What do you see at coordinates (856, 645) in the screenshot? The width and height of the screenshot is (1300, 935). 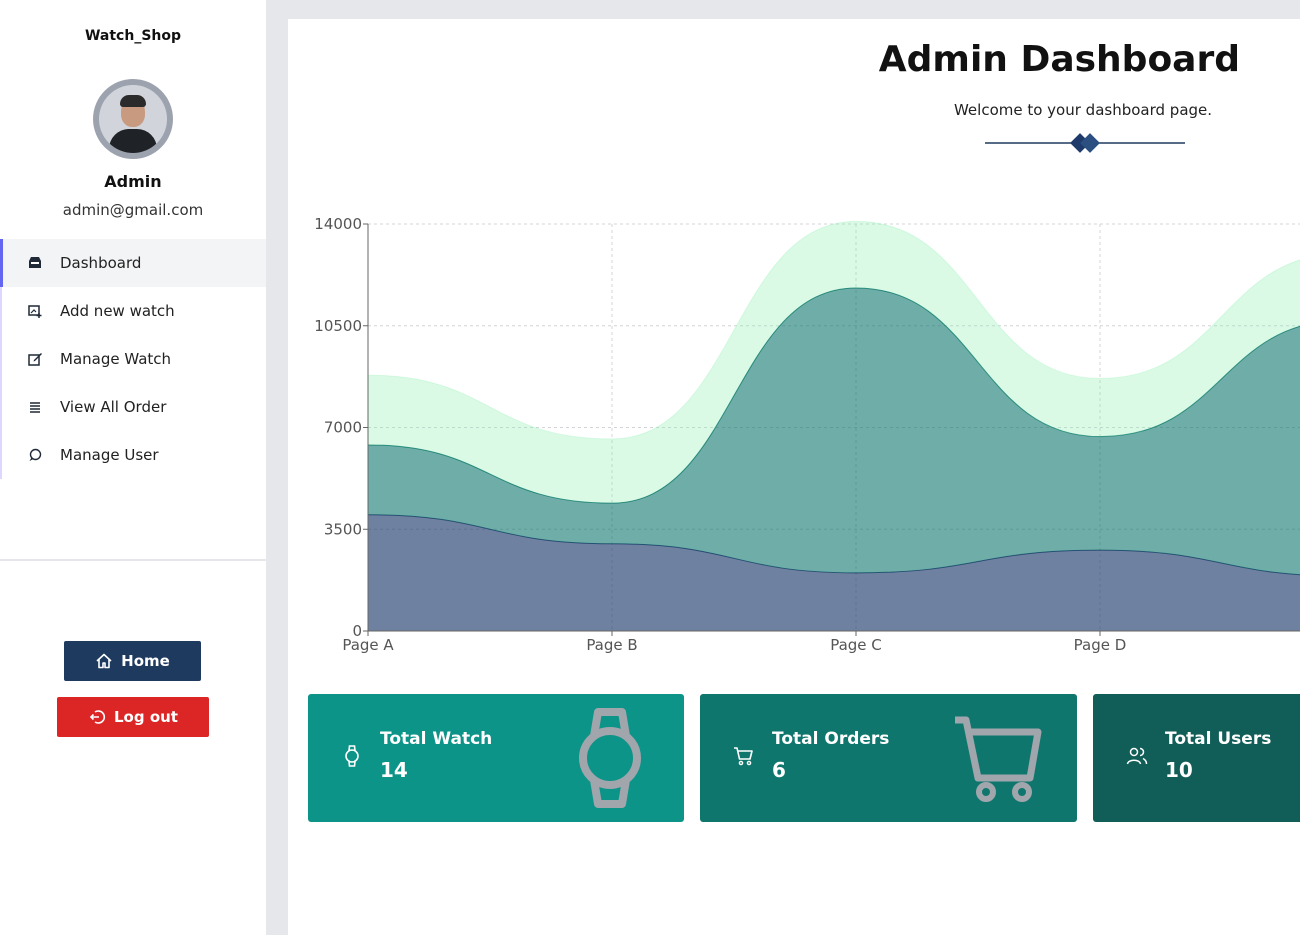 I see `x-tick-label: Page C` at bounding box center [856, 645].